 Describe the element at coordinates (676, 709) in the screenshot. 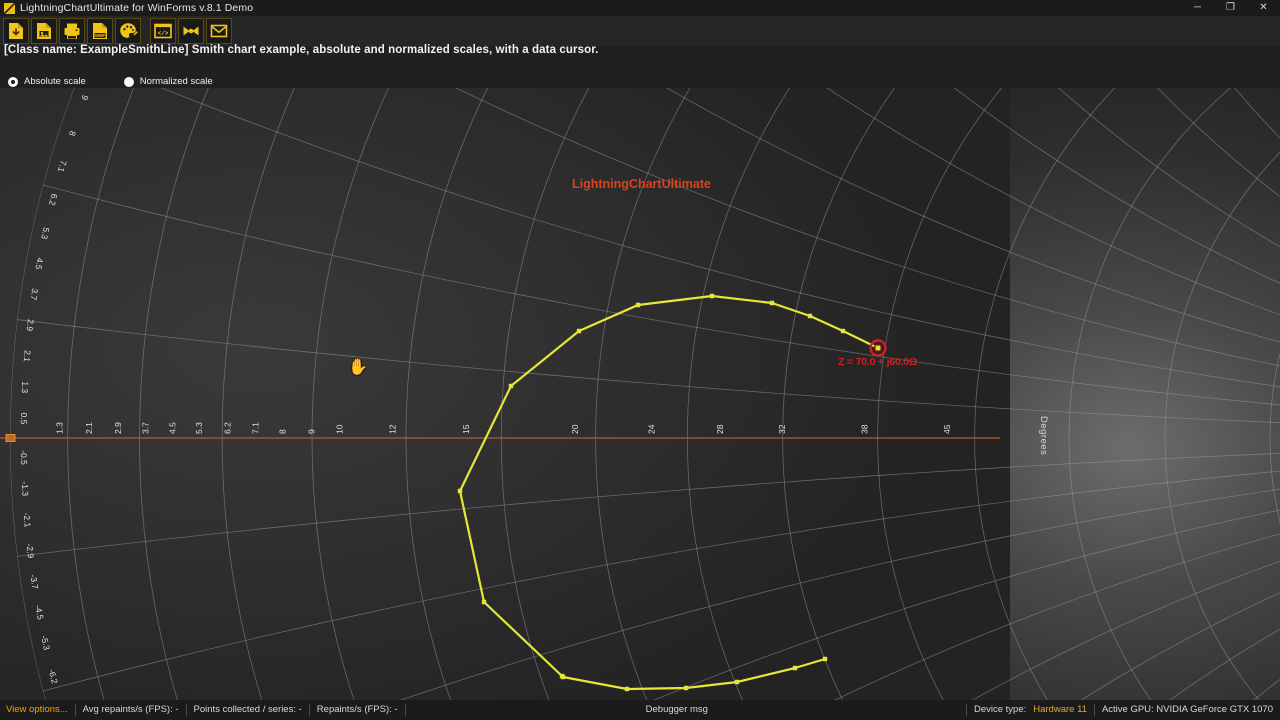

I see `debugger-msg-status: Debugger msg` at that location.